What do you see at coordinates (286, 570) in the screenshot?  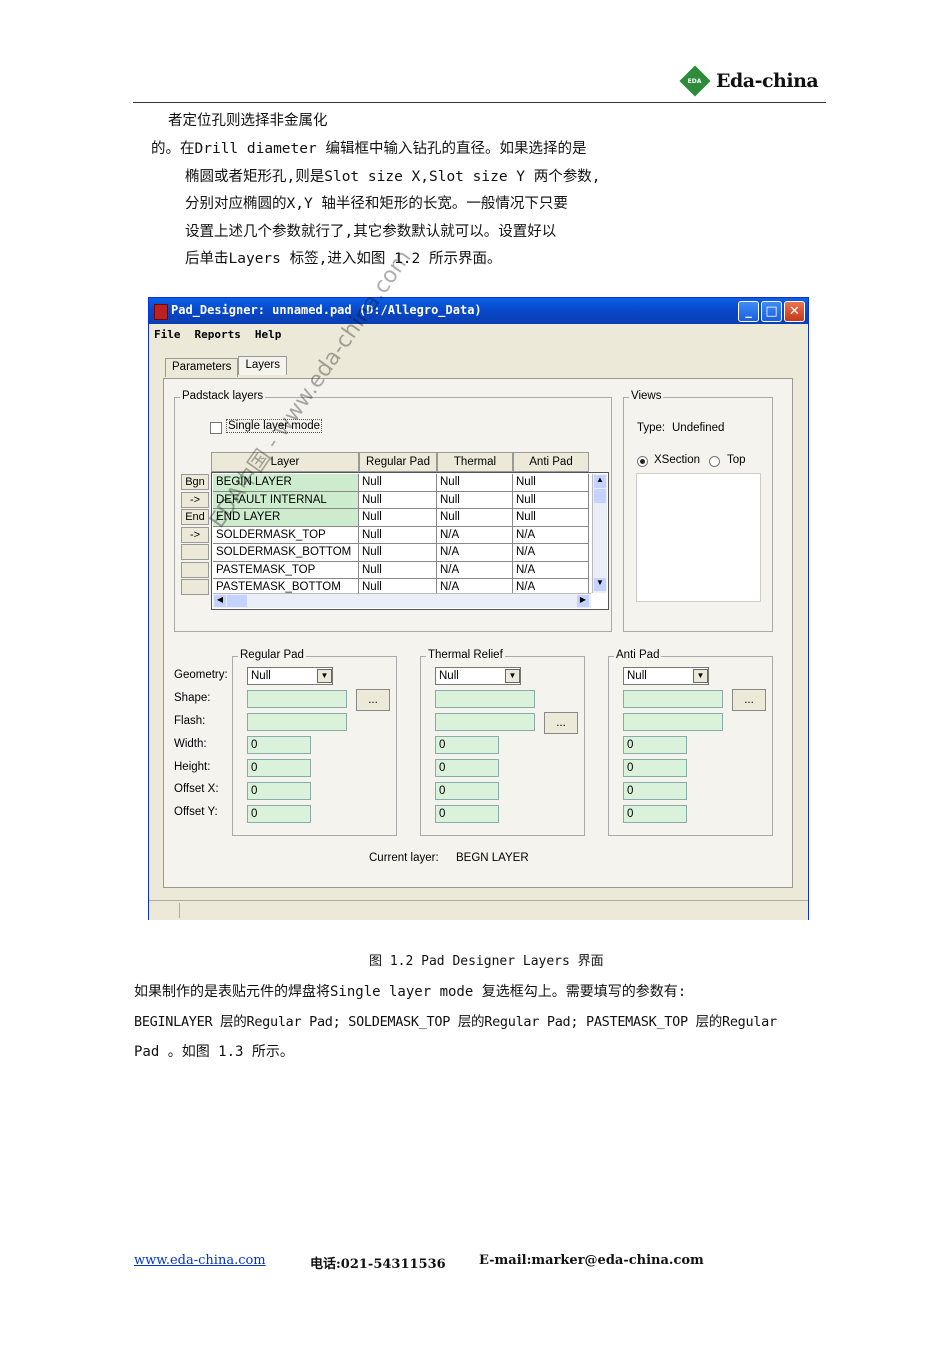 I see `layer-name-cell: PASTEMASK_TOP` at bounding box center [286, 570].